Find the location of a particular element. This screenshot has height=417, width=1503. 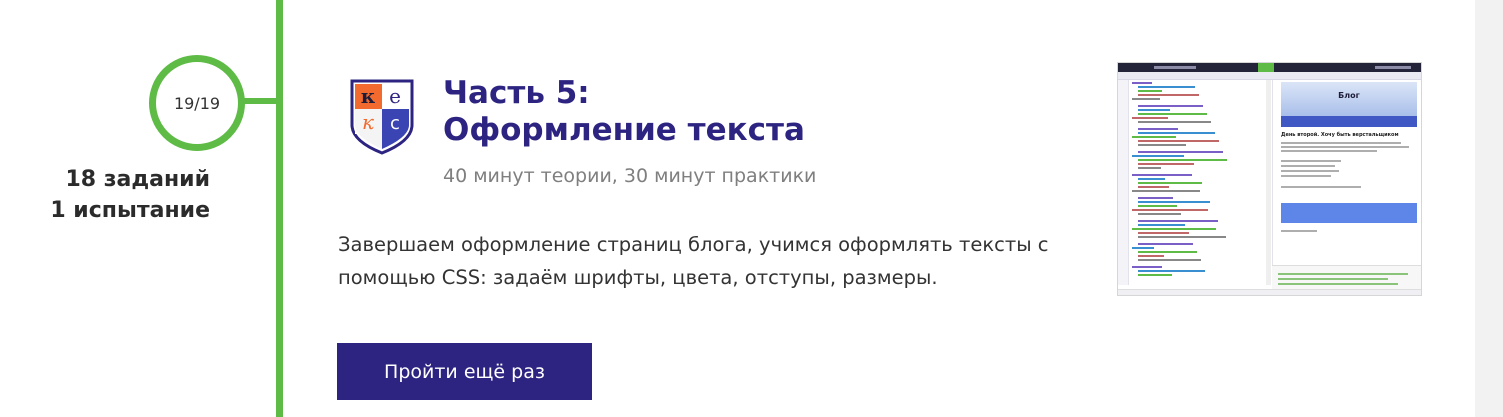

progress-label: 19/19 is located at coordinates (197, 103).